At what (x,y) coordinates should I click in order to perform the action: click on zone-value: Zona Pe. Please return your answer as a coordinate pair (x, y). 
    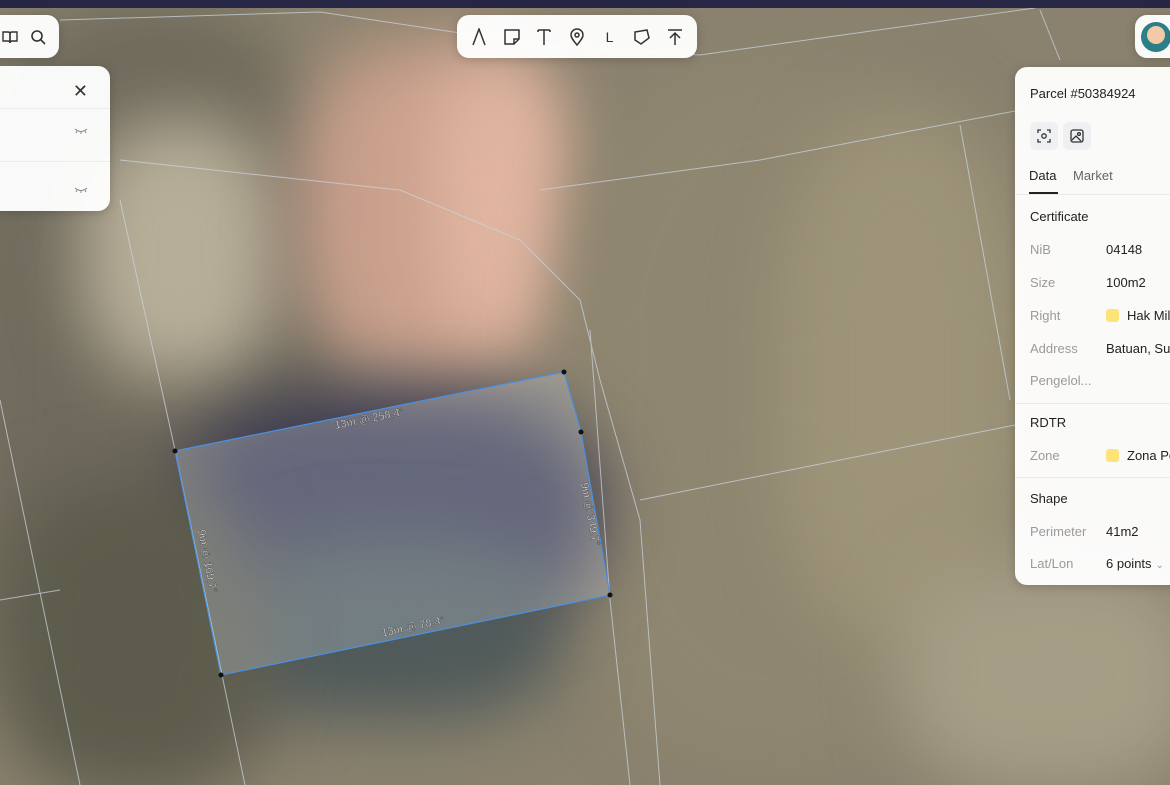
    Looking at the image, I should click on (1138, 455).